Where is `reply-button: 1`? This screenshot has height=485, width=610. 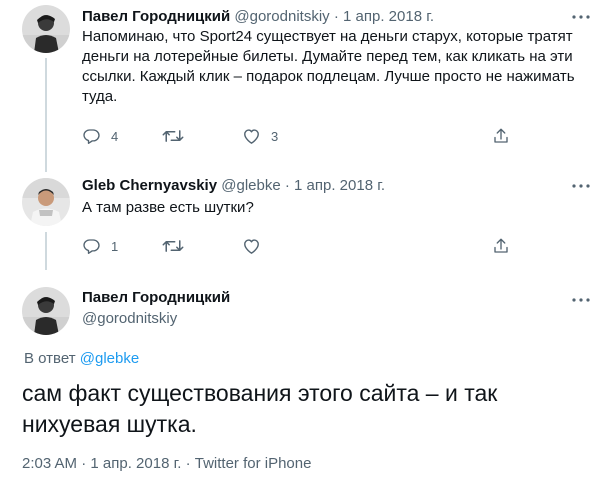
reply-button: 1 is located at coordinates (100, 246).